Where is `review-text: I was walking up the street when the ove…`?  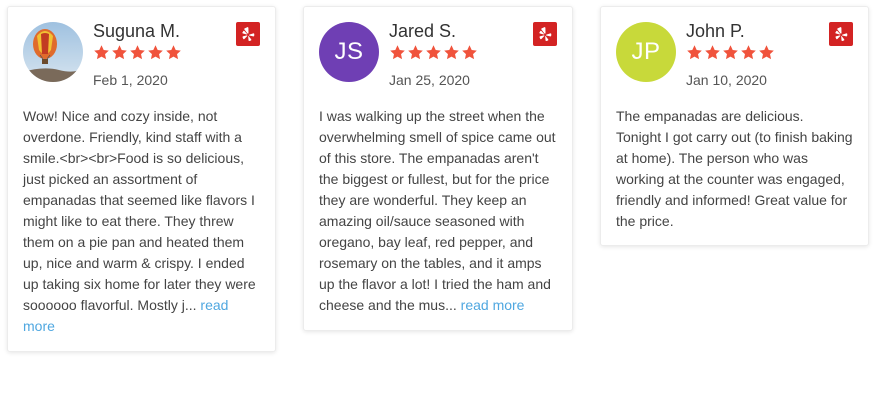 review-text: I was walking up the street when the ove… is located at coordinates (439, 211).